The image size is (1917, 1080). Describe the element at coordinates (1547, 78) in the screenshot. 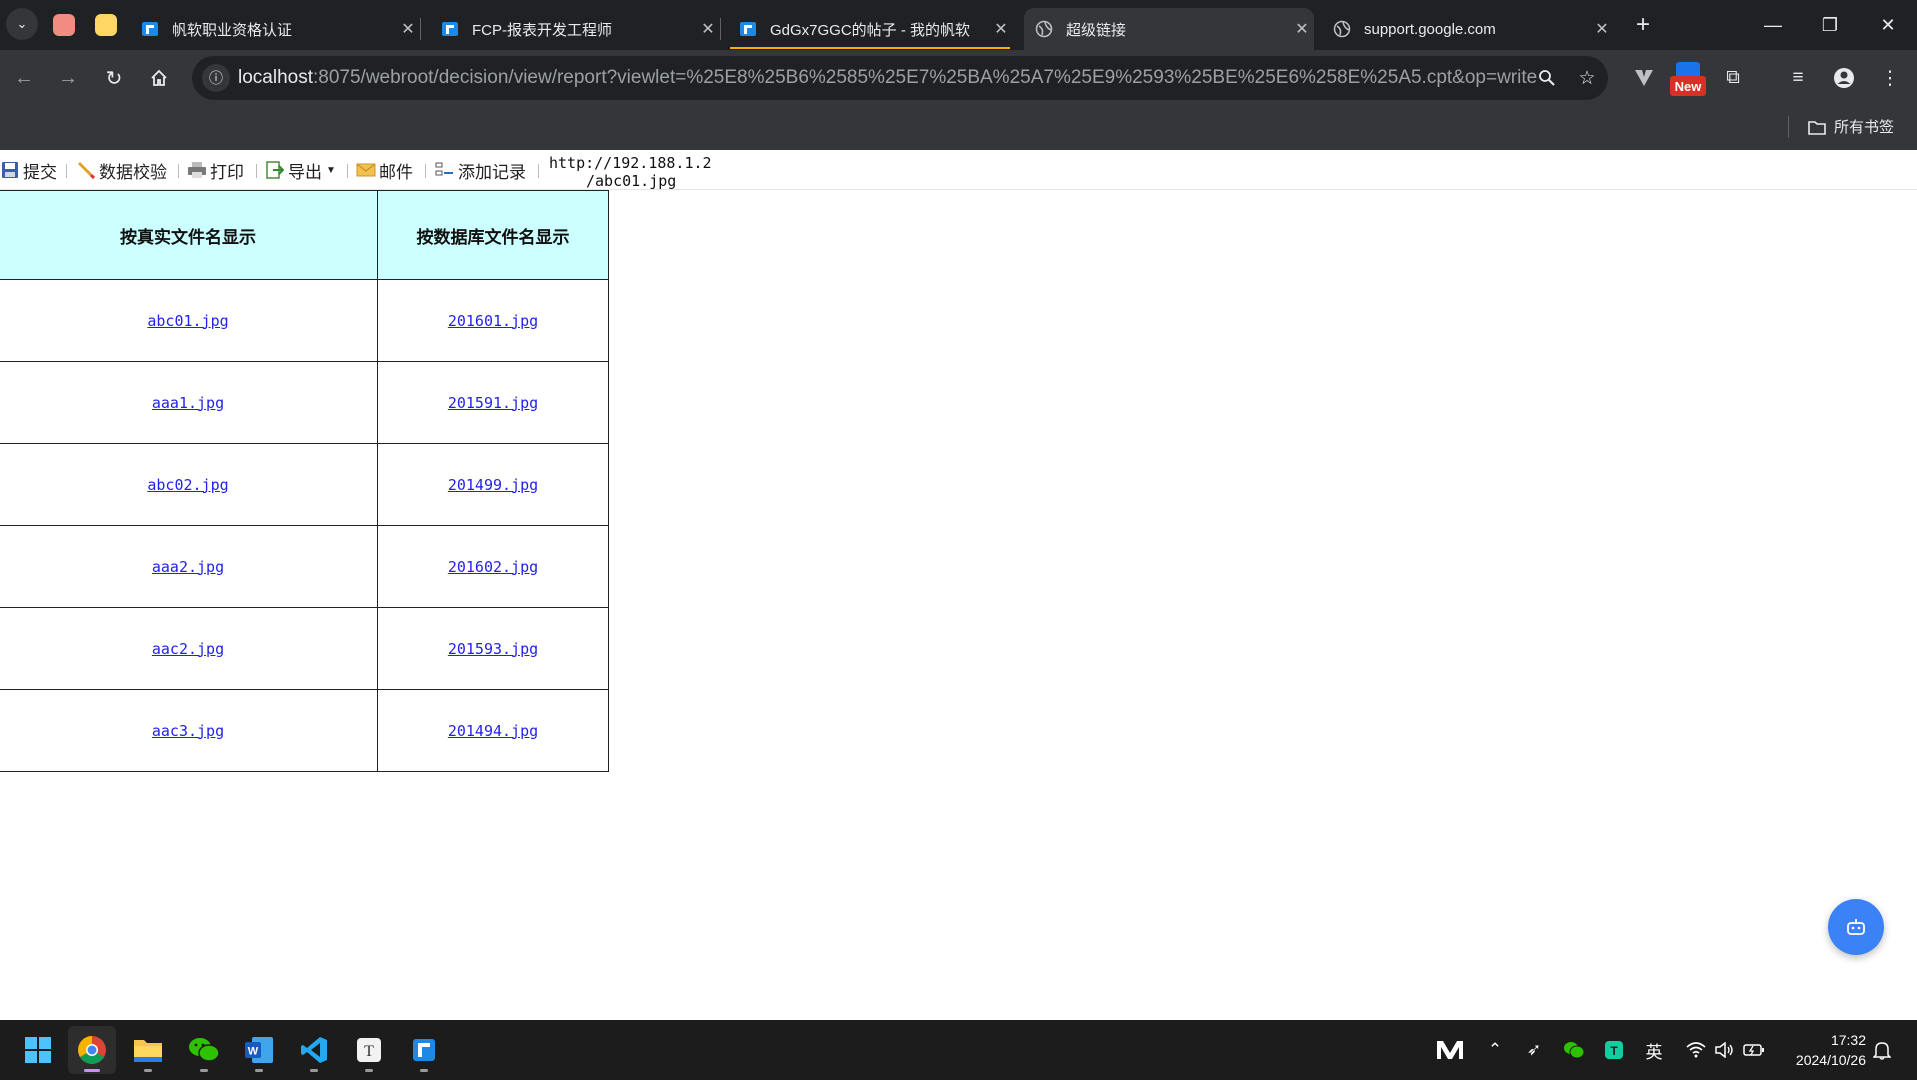

I see `zoom-icon` at that location.